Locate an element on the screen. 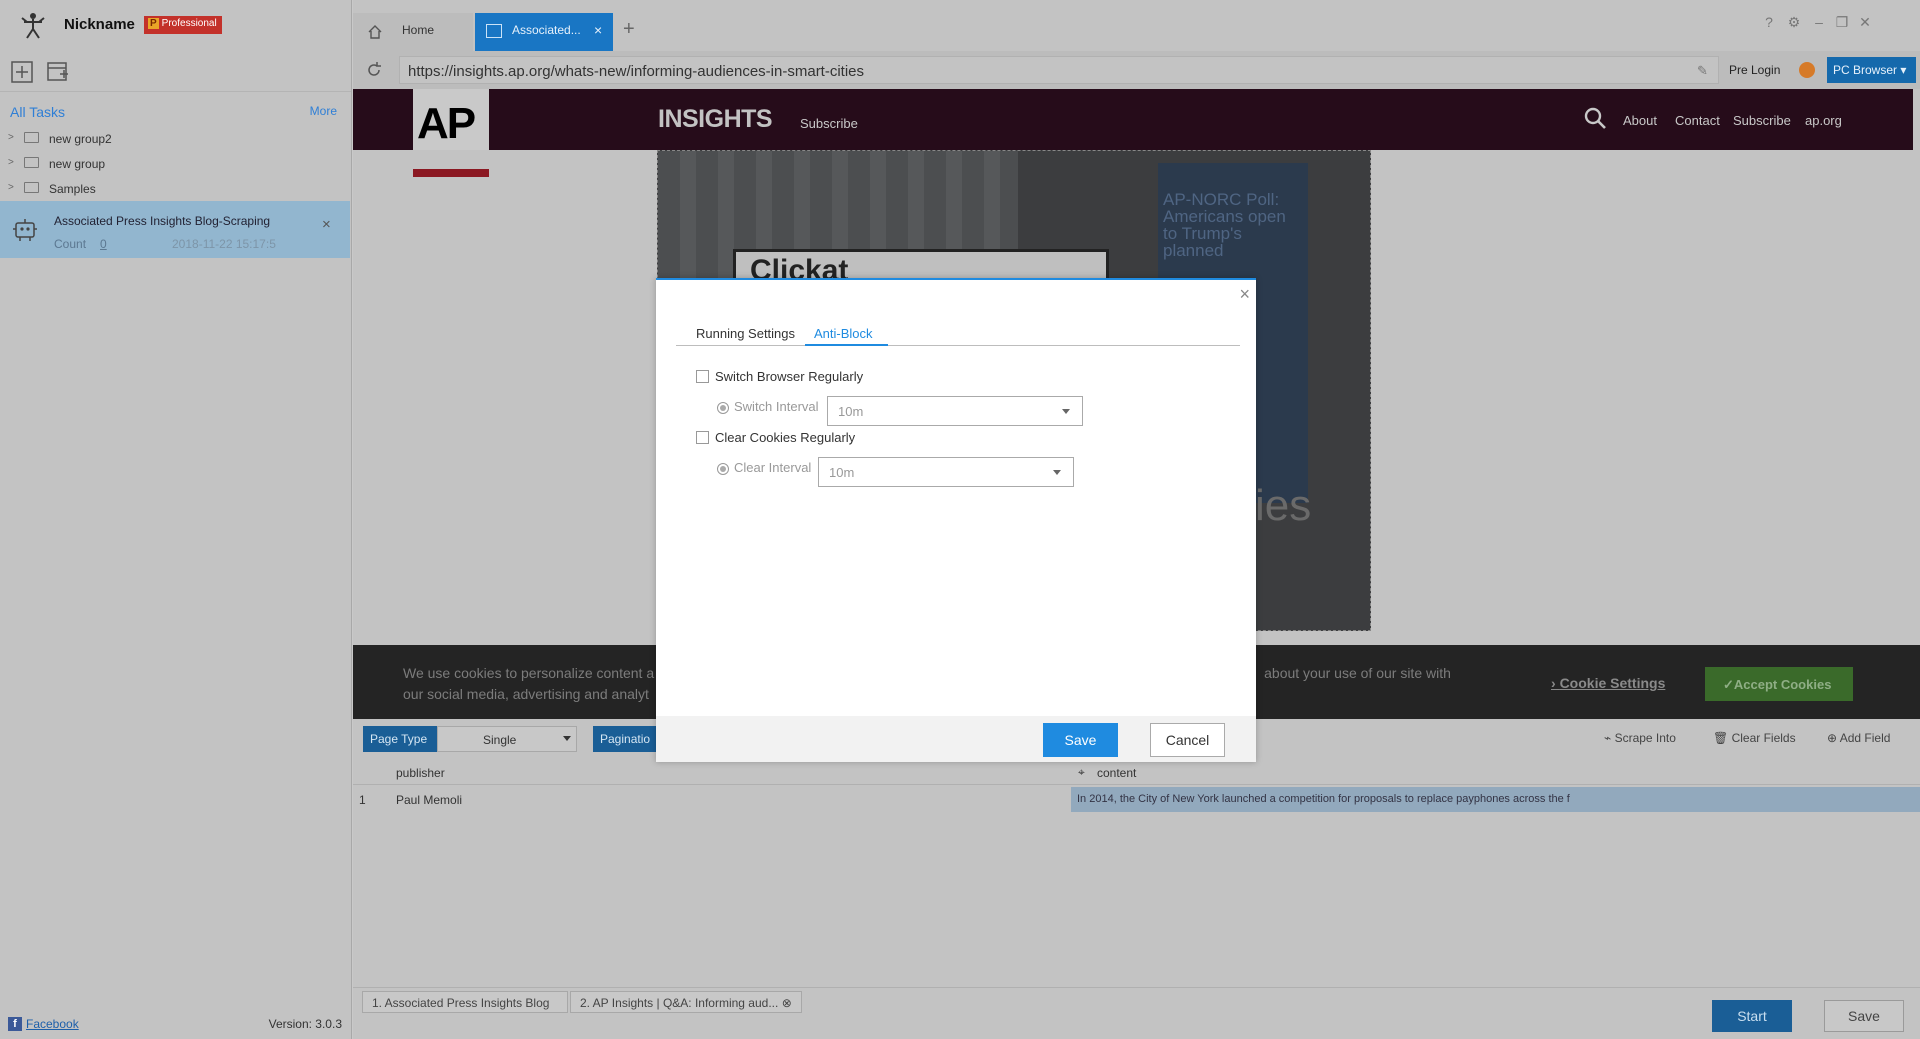 The image size is (1920, 1039). switch-browser-label: Switch Browser Regularly is located at coordinates (789, 376).